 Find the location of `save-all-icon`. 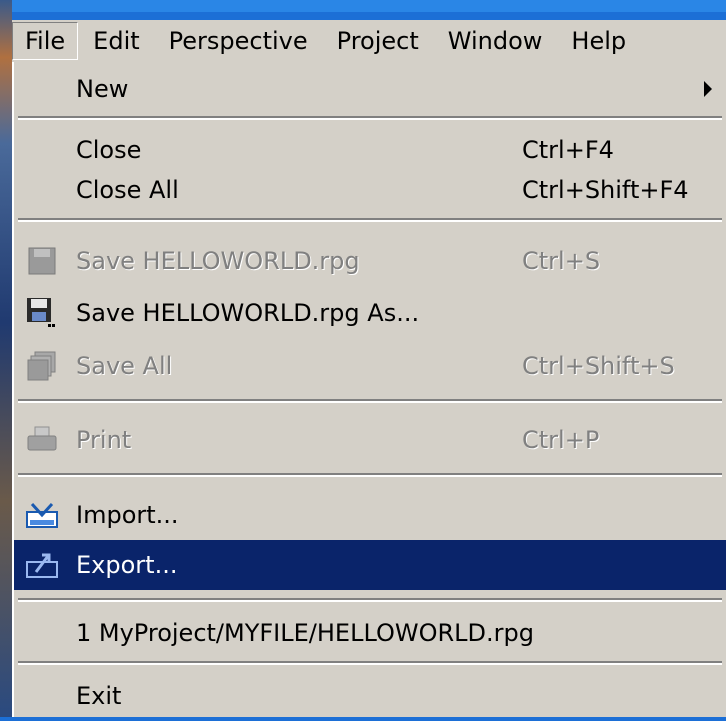

save-all-icon is located at coordinates (42, 366).